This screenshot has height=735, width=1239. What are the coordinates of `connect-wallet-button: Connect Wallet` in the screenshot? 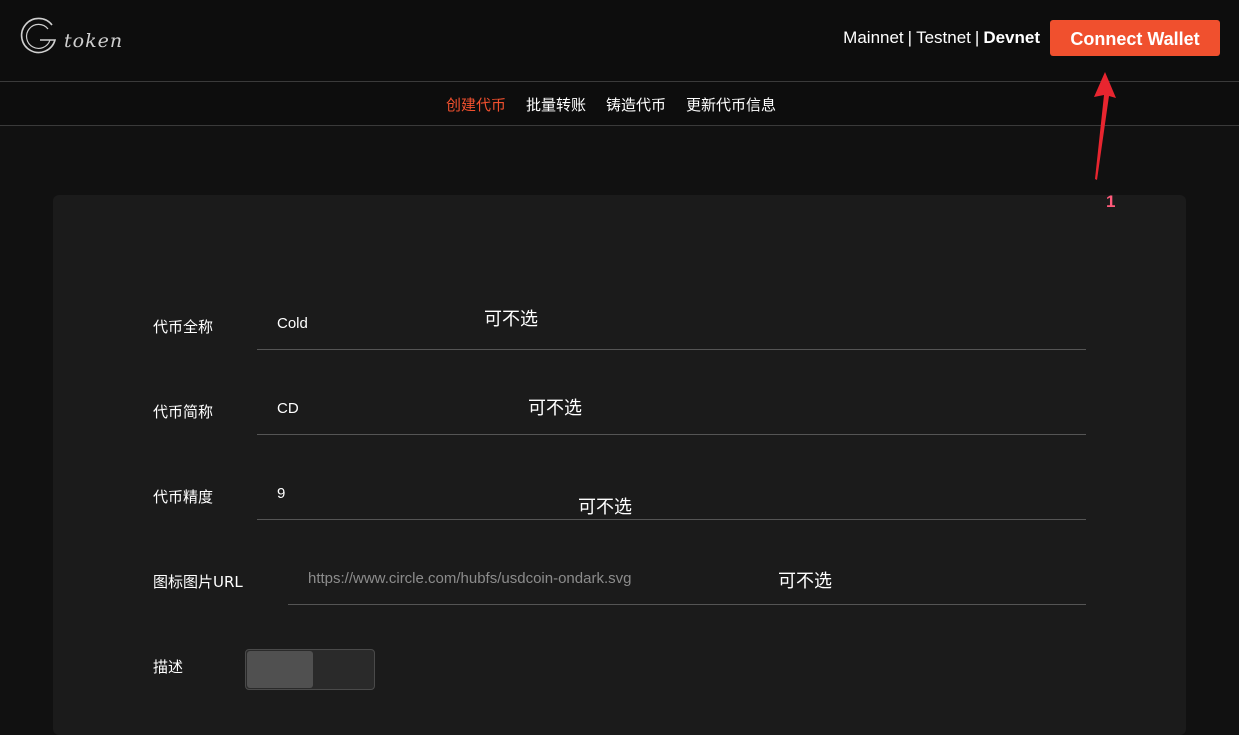 It's located at (1135, 38).